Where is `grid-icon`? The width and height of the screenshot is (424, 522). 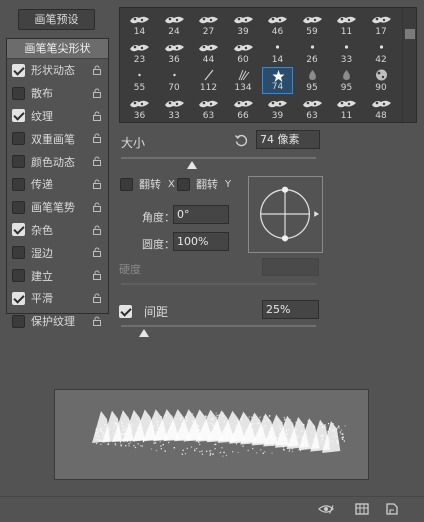 grid-icon is located at coordinates (362, 509).